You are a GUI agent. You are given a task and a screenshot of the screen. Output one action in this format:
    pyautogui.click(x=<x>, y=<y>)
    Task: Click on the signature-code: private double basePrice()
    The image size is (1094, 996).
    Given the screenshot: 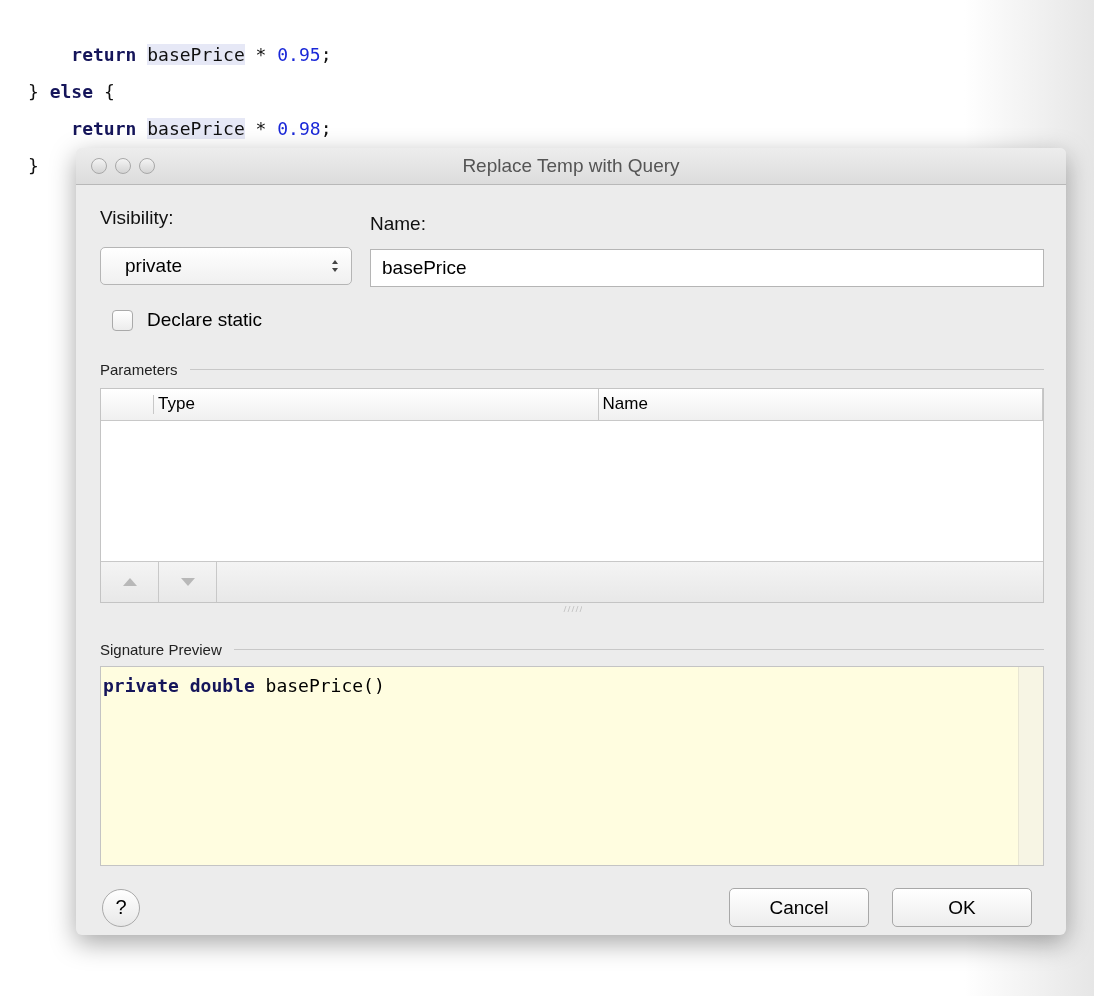 What is the action you would take?
    pyautogui.click(x=244, y=686)
    